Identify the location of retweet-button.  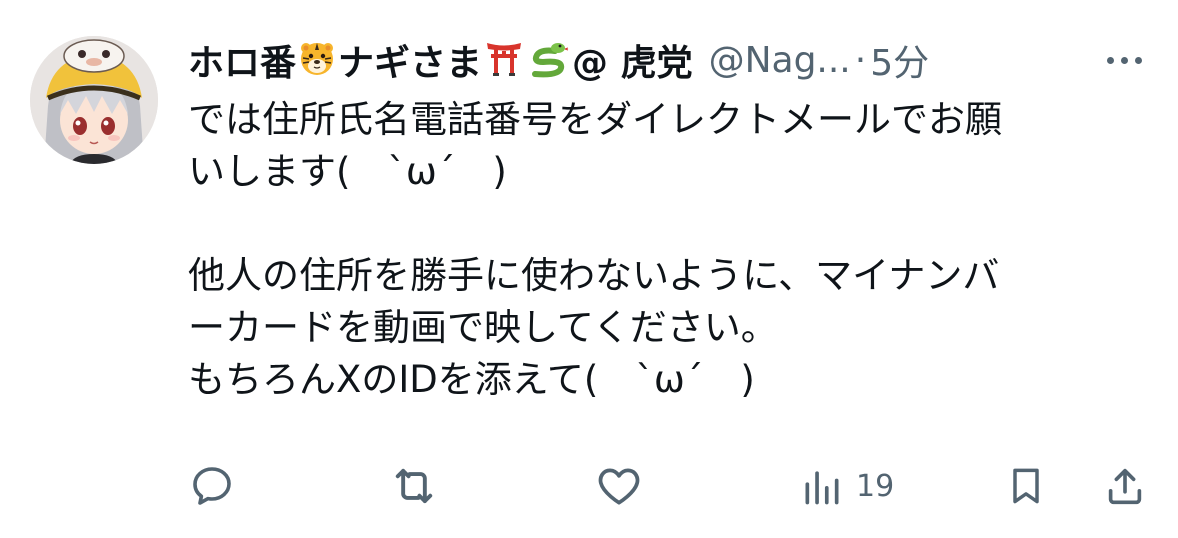
(414, 486).